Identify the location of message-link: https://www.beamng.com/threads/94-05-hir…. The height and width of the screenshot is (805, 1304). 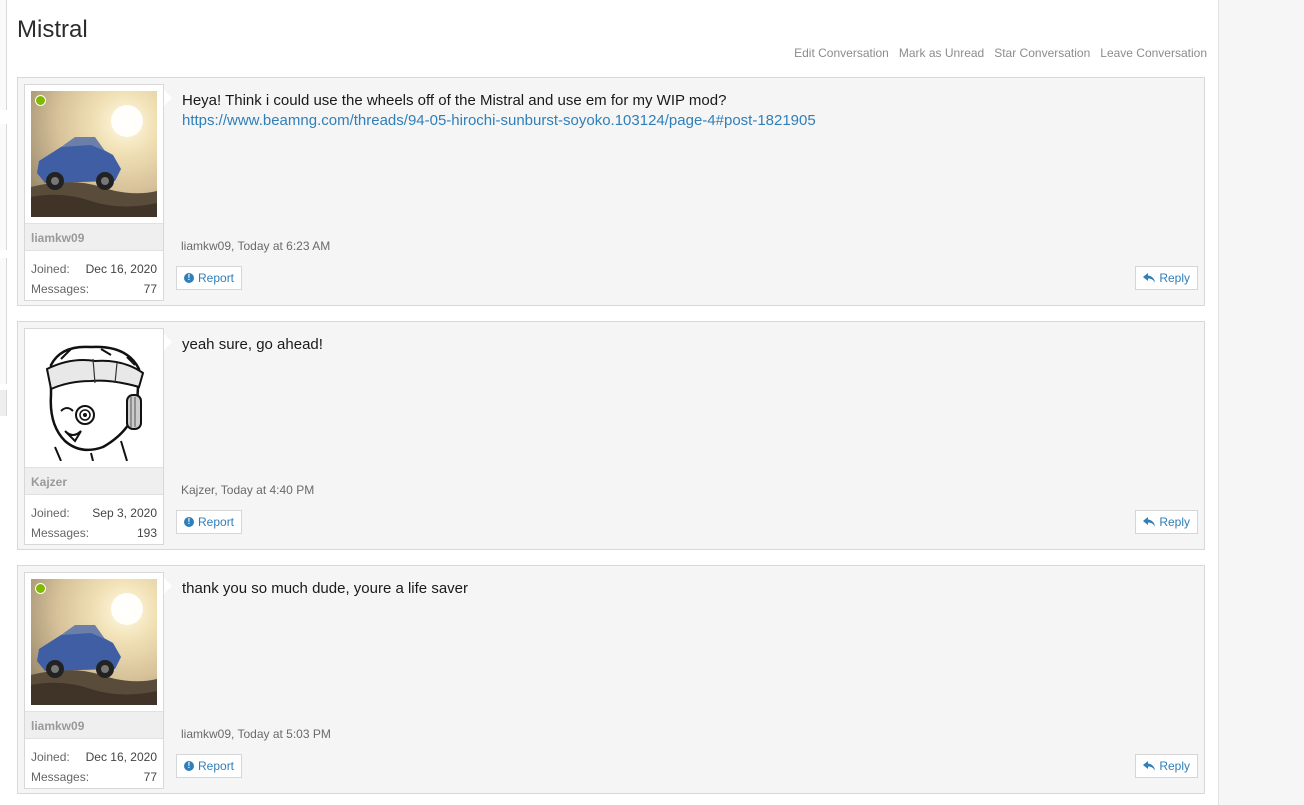
(499, 120).